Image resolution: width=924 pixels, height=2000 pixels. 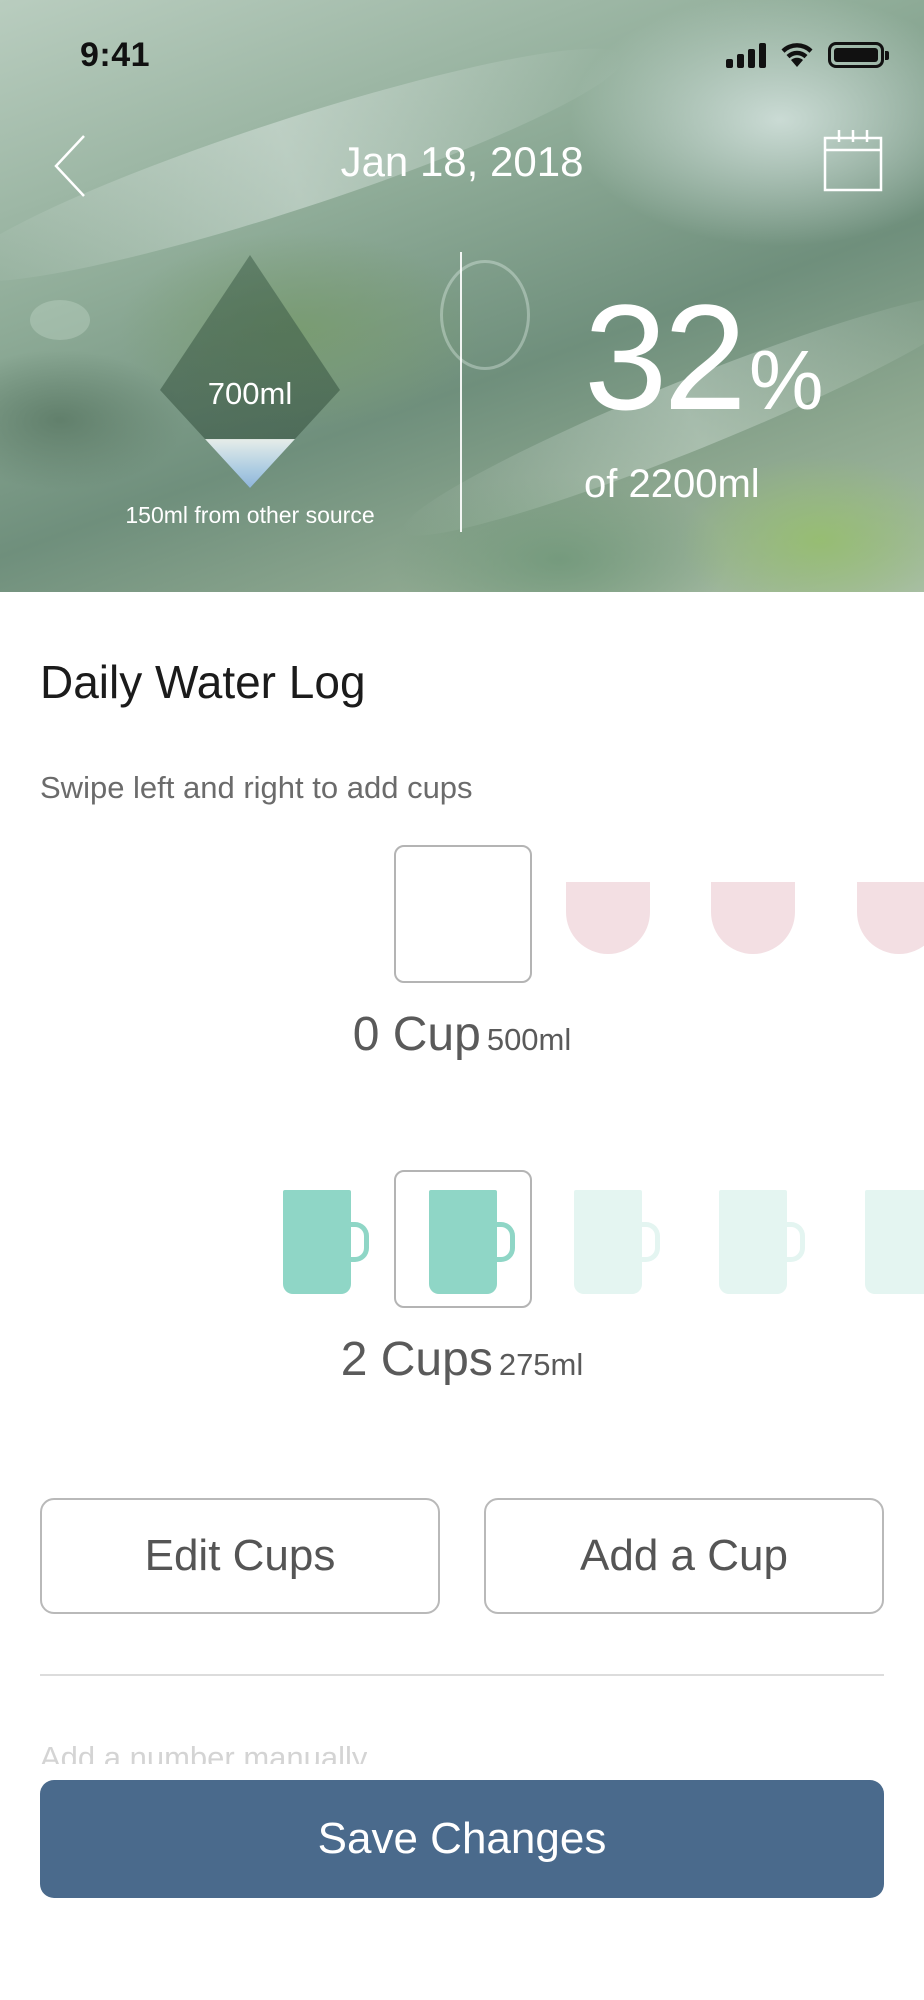 I want to click on water-drop-icon, so click(x=250, y=371).